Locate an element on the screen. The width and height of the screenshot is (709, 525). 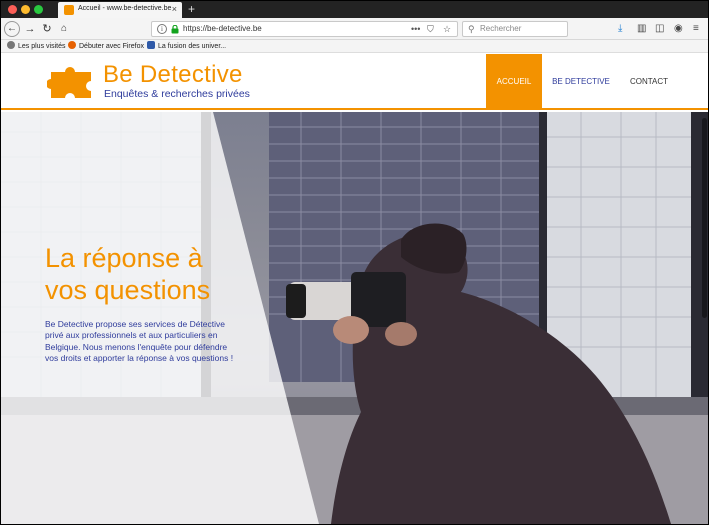
puzzle-logo-icon is located at coordinates (72, 83).